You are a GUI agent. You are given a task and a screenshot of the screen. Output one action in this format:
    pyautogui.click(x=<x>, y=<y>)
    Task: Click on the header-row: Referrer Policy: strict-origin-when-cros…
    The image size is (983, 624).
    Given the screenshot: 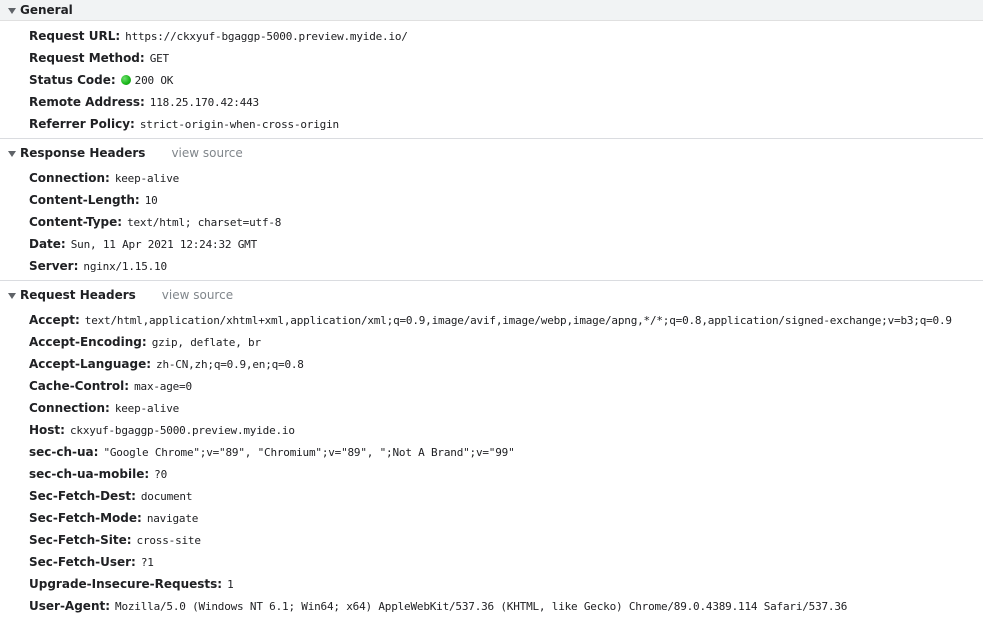 What is the action you would take?
    pyautogui.click(x=491, y=124)
    